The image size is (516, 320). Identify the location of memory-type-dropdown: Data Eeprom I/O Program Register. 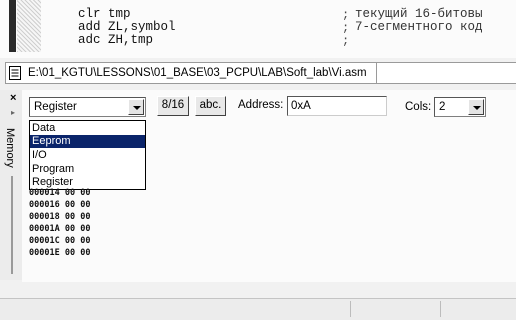
(87, 155).